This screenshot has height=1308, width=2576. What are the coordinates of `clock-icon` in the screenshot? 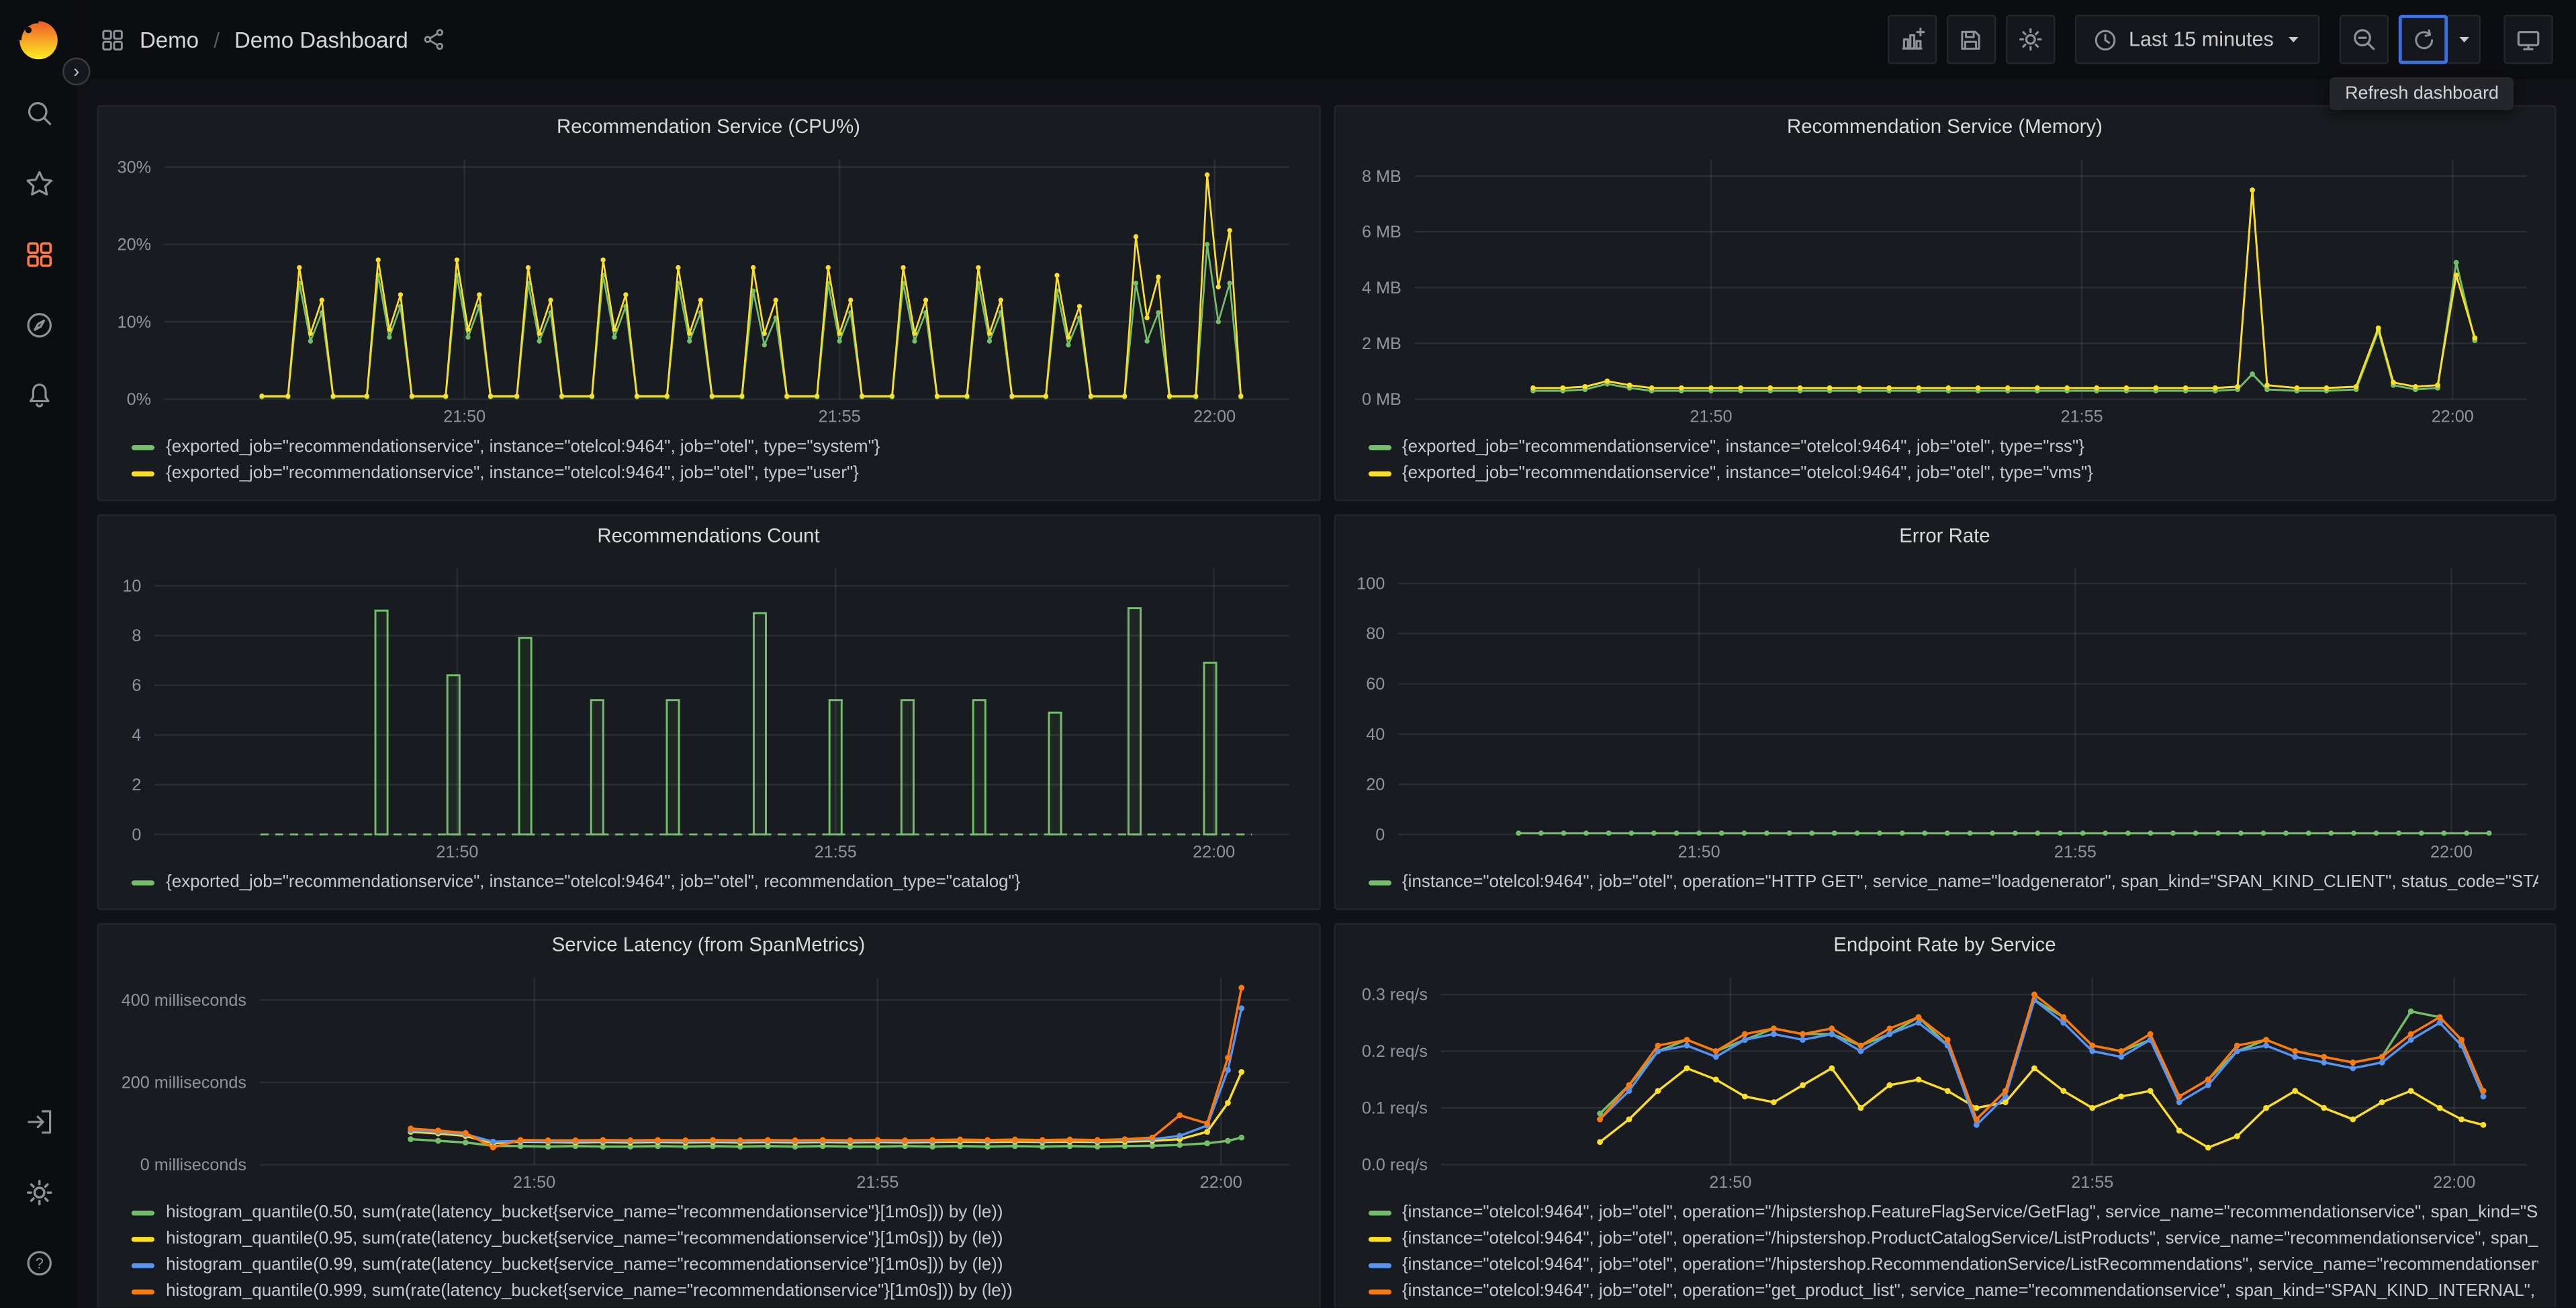 It's located at (2105, 40).